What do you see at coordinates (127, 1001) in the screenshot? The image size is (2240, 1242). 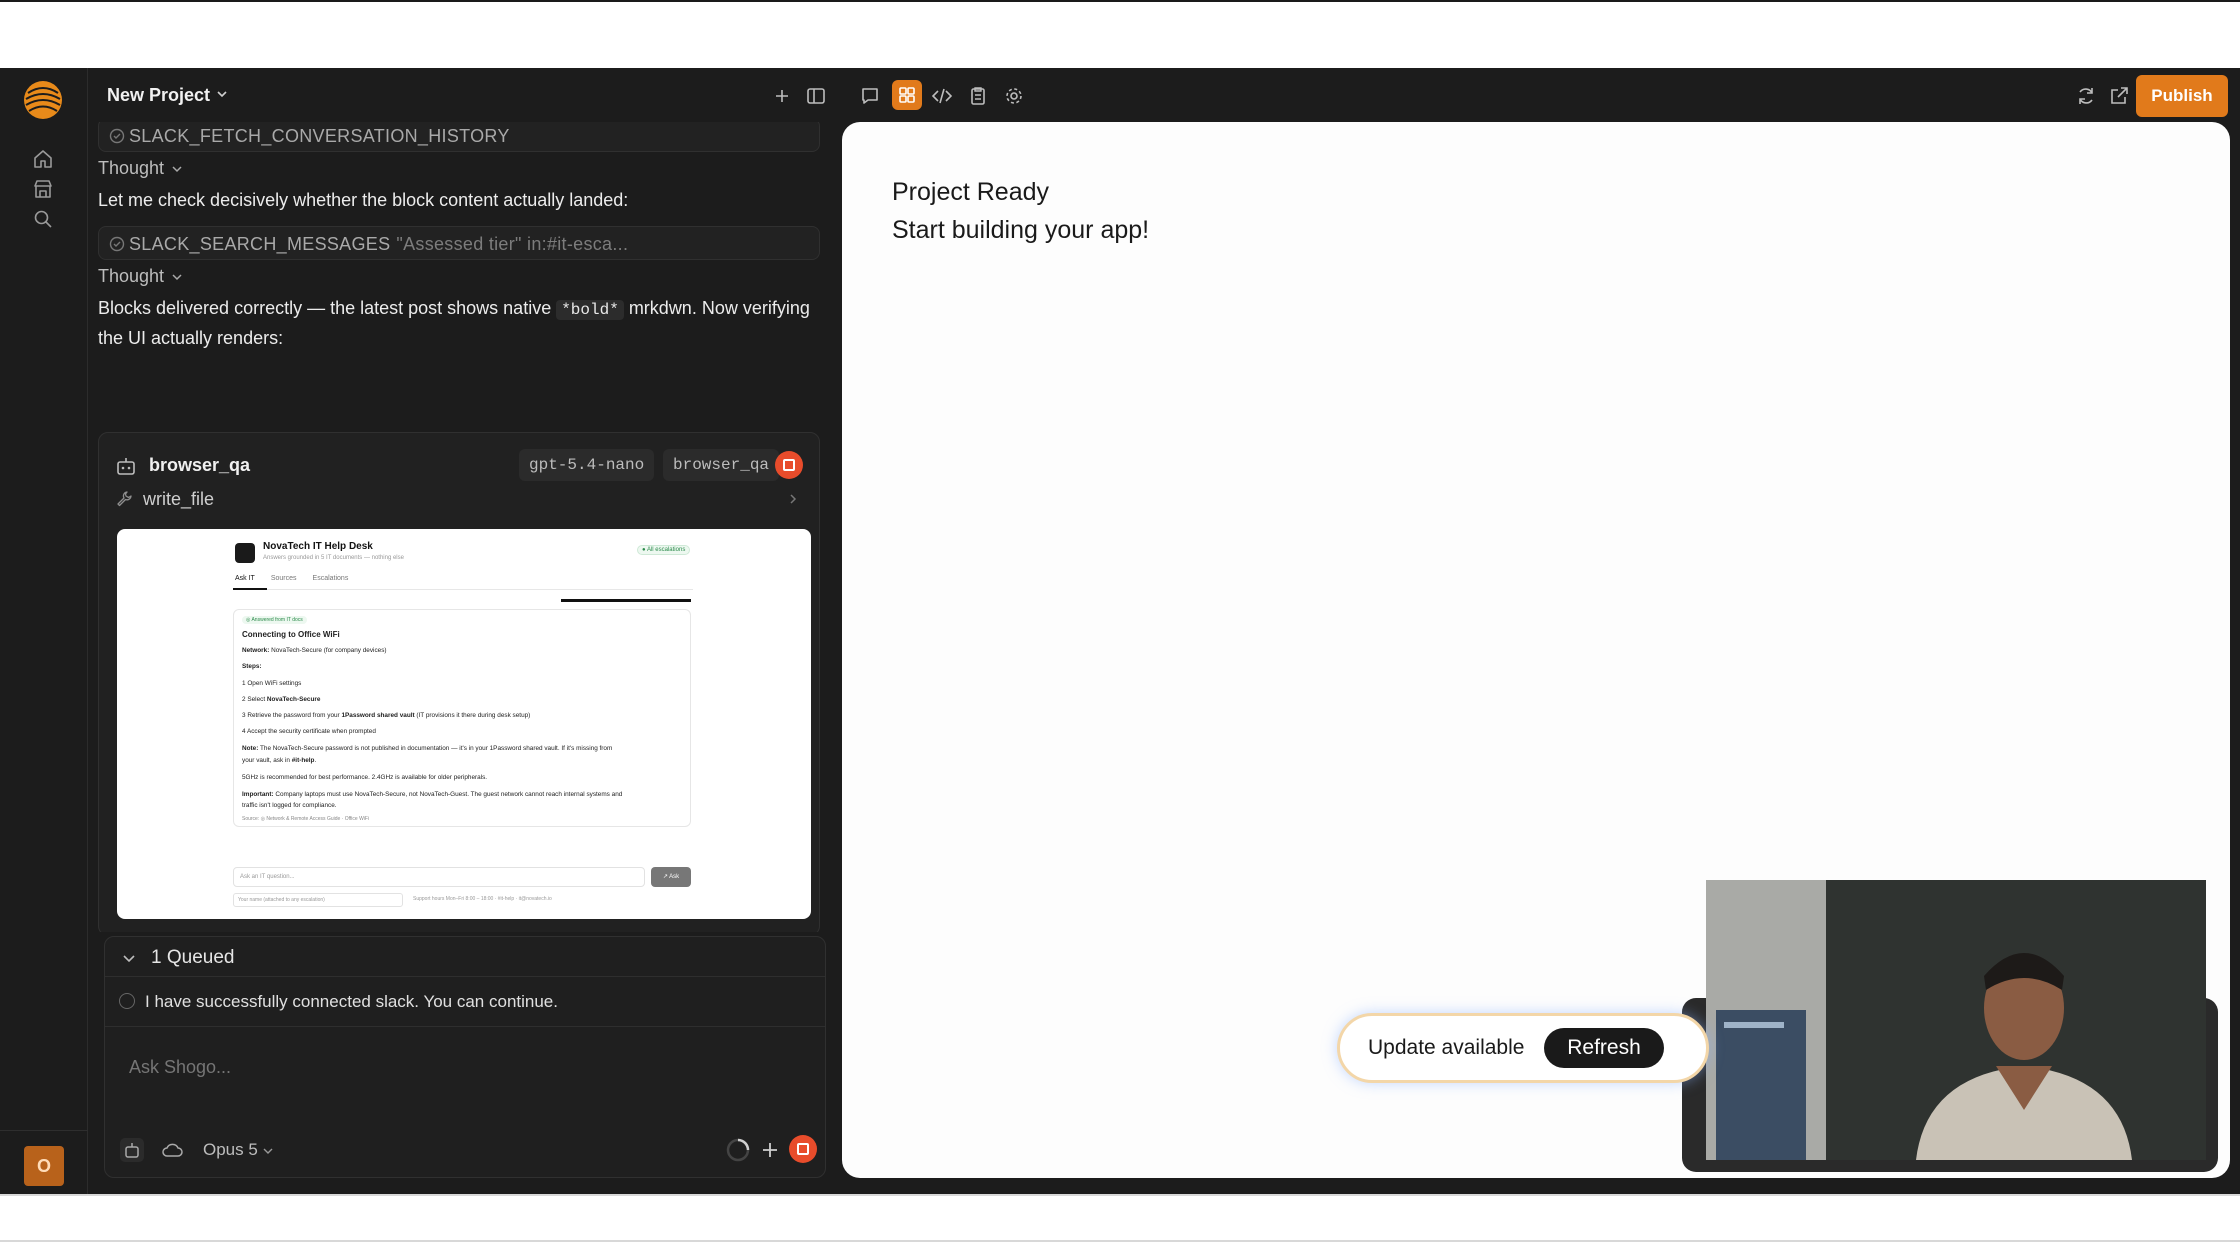 I see `queued-radio` at bounding box center [127, 1001].